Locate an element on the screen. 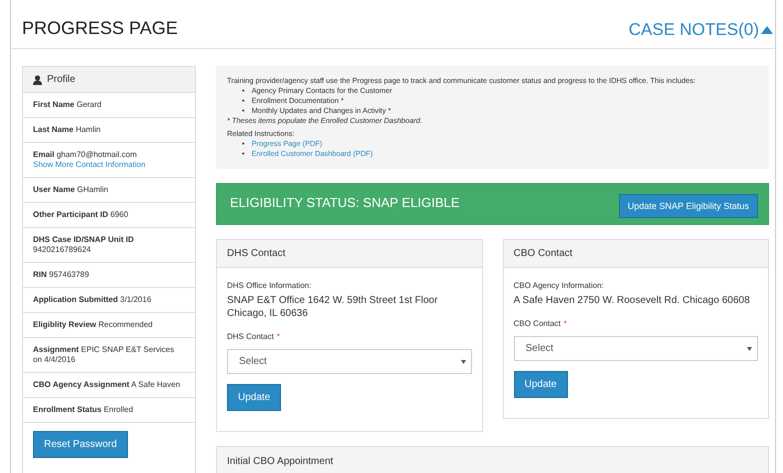  update-eligibility-button: Update SNAP Eligibility Status is located at coordinates (688, 206).